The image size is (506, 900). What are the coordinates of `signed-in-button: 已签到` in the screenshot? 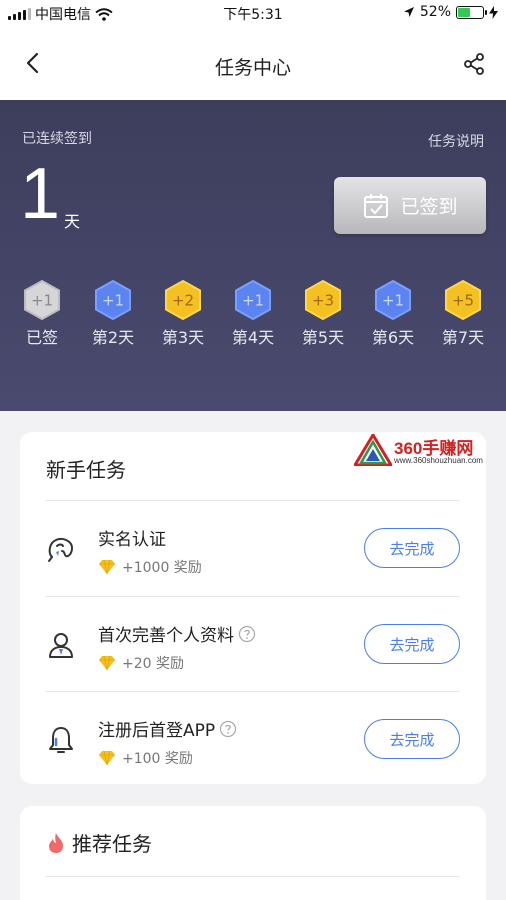 It's located at (410, 205).